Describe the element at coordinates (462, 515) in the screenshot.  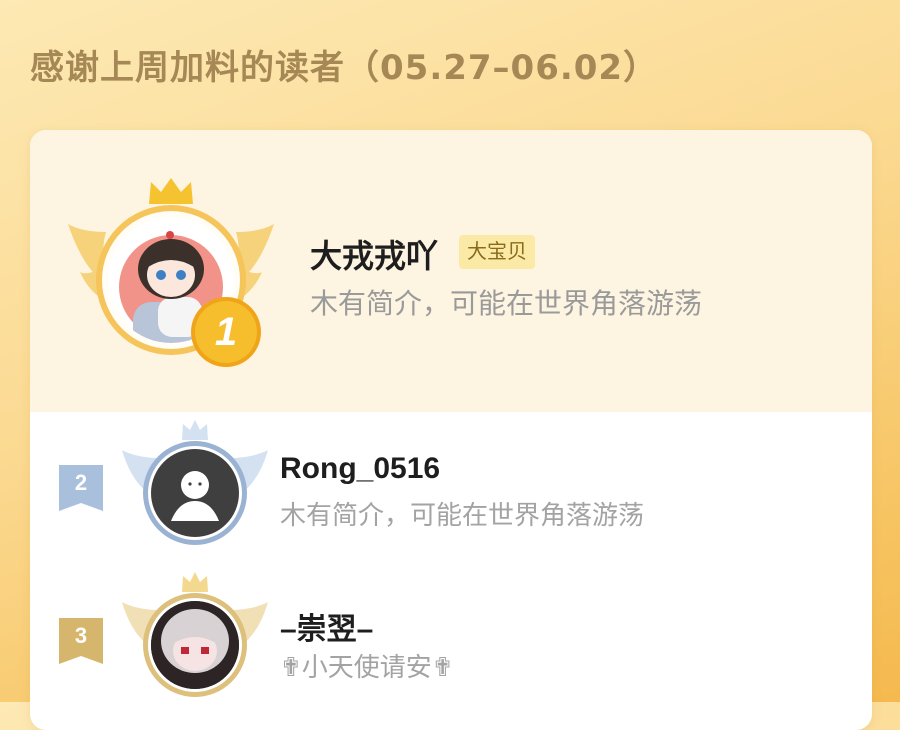
I see `reader-2-bio: 木有简介，可能在世界角落游荡` at that location.